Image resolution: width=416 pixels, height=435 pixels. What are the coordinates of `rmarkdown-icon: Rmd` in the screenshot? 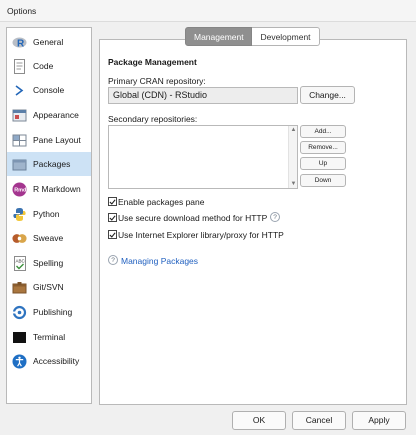 It's located at (19, 189).